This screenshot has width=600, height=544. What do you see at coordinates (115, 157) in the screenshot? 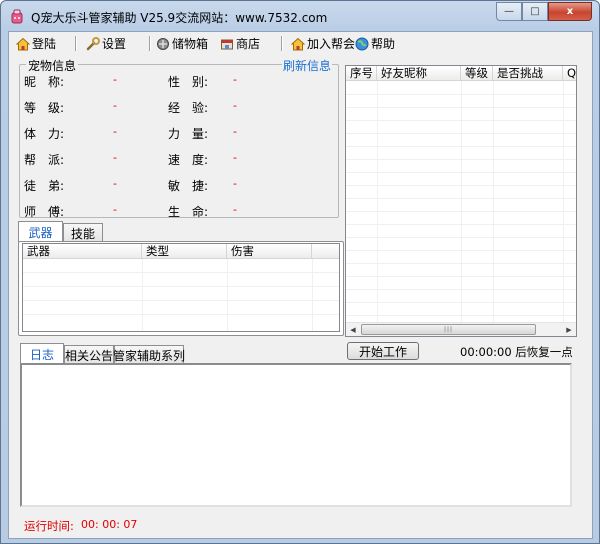
I see `guild-value: -` at bounding box center [115, 157].